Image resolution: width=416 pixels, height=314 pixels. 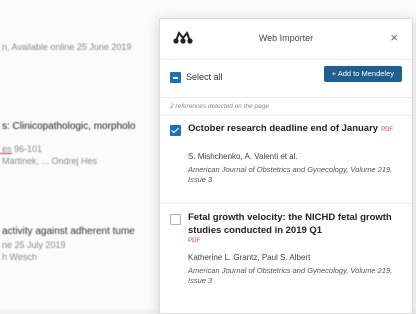 What do you see at coordinates (67, 47) in the screenshot?
I see `bg-article-date: n, Available online 25 June 2019` at bounding box center [67, 47].